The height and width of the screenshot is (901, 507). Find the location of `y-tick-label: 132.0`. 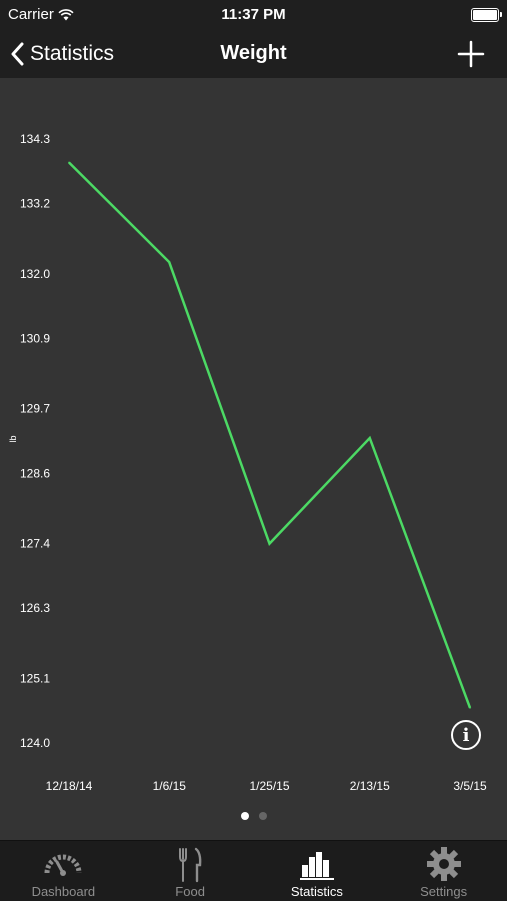

y-tick-label: 132.0 is located at coordinates (35, 274).